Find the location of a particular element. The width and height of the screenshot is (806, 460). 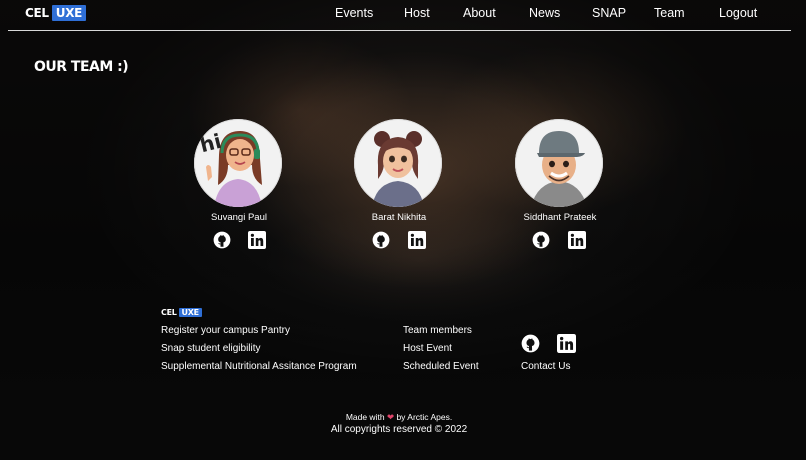

footer-link-contact-us: Contact Us is located at coordinates (545, 366).